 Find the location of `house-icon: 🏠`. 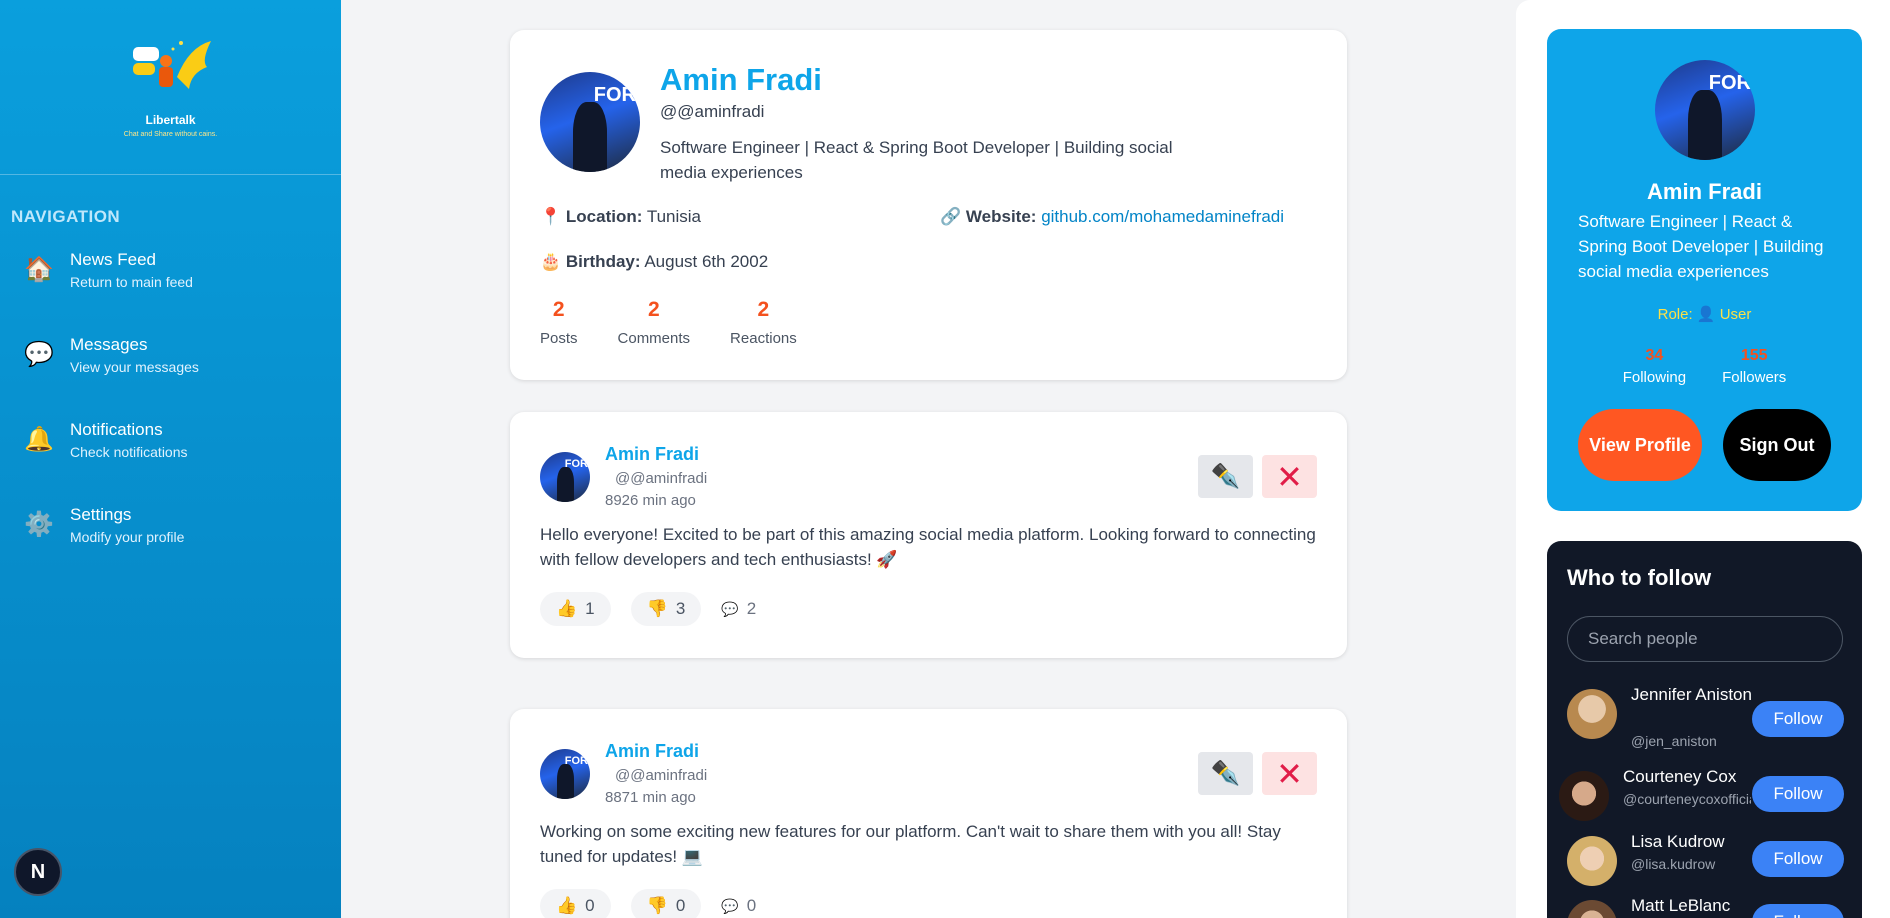

house-icon: 🏠 is located at coordinates (39, 269).